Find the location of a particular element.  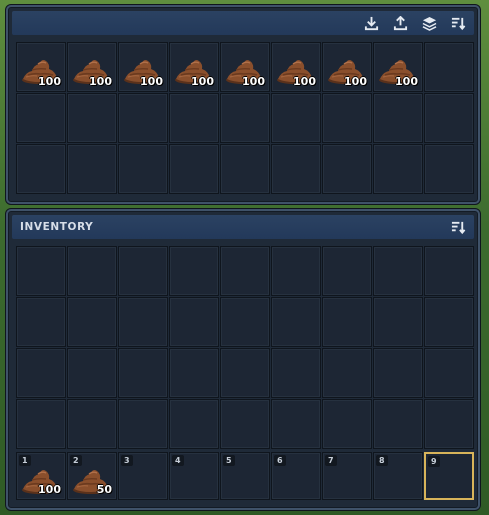

deposit-button is located at coordinates (371, 23).